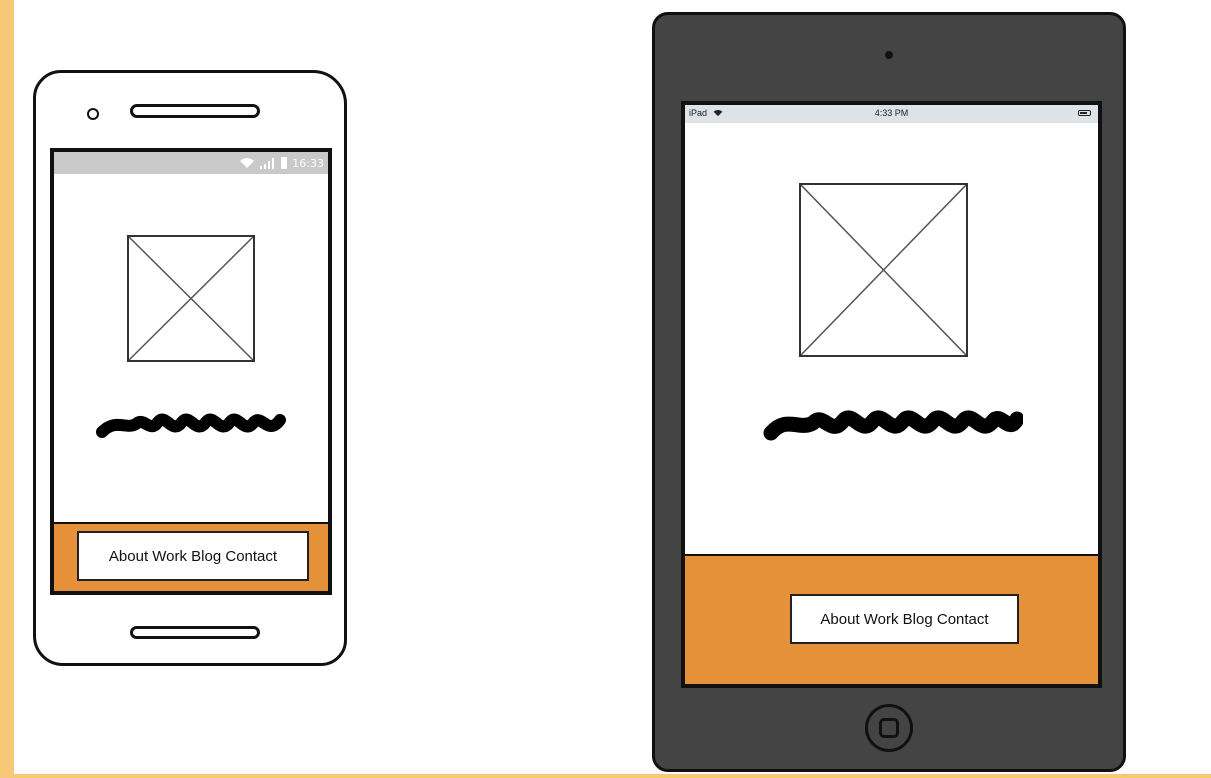 The height and width of the screenshot is (778, 1211). I want to click on ipad-nav-menu: About Work Blog Contact, so click(904, 619).